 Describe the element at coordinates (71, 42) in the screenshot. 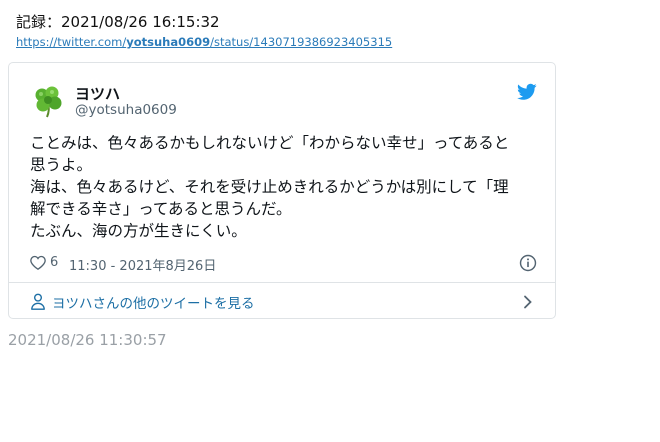

I see `url-prefix: https://twitter.com/` at that location.